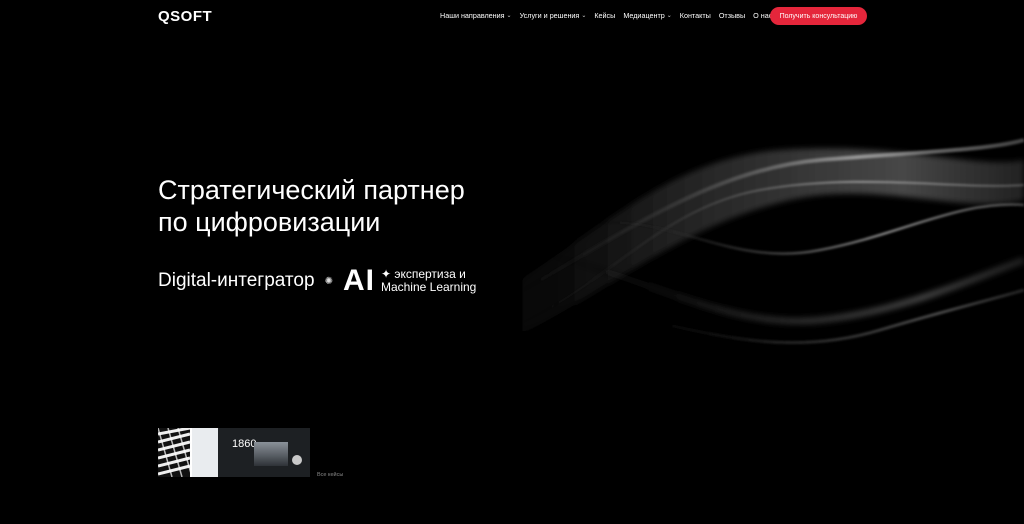 This screenshot has height=524, width=1024. What do you see at coordinates (311, 206) in the screenshot?
I see `hero-title: Стратегический партнер по цифровизации` at bounding box center [311, 206].